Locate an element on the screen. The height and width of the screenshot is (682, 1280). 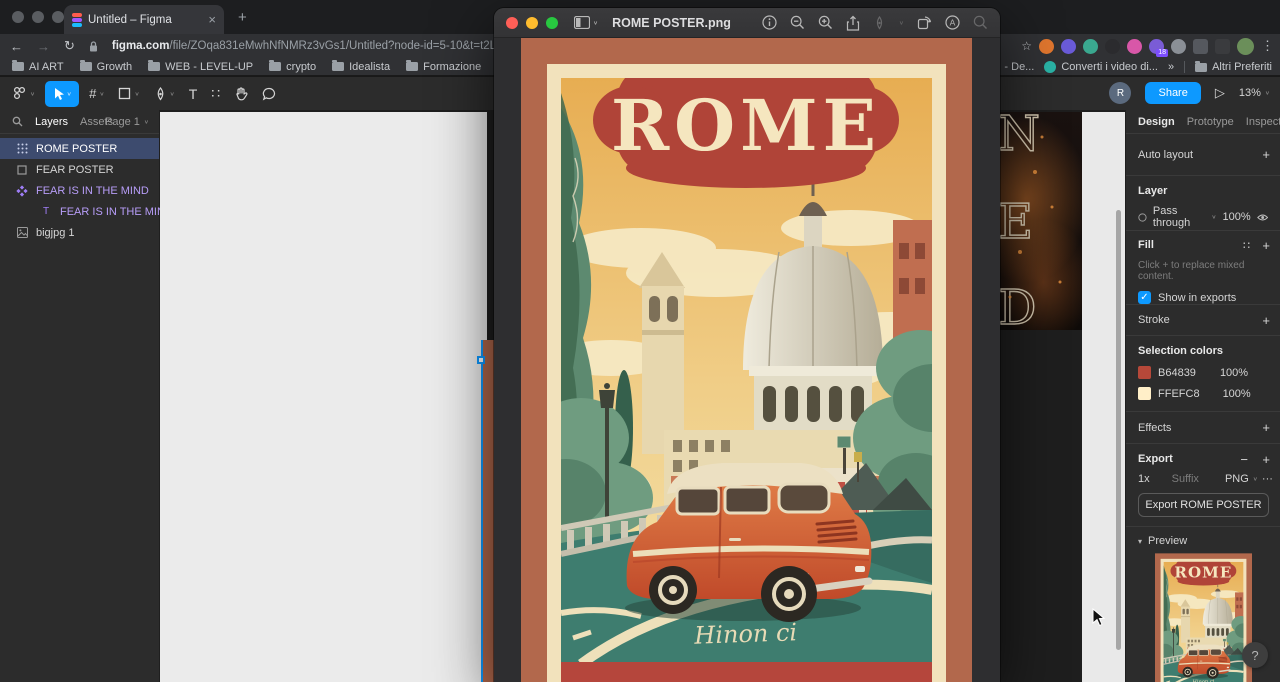
export-button: Export ROME POSTER is located at coordinates (1203, 505).